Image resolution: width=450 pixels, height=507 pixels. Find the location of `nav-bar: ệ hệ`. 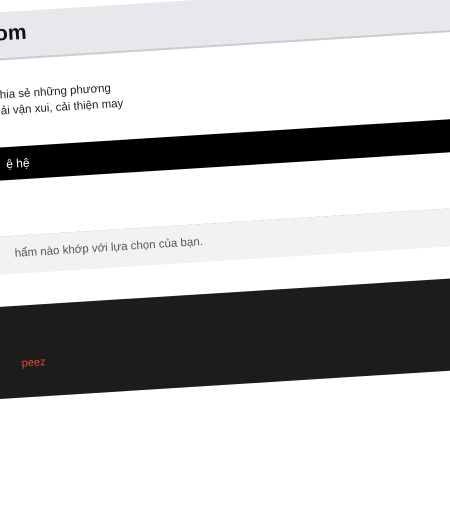

nav-bar: ệ hệ is located at coordinates (225, 149).